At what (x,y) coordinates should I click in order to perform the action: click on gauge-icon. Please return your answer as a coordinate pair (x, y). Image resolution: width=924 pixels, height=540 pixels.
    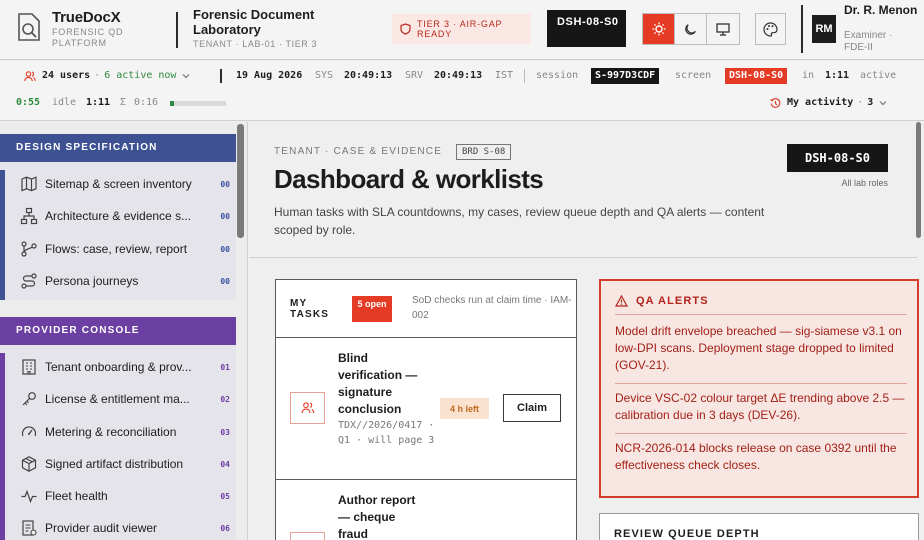
    Looking at the image, I should click on (29, 431).